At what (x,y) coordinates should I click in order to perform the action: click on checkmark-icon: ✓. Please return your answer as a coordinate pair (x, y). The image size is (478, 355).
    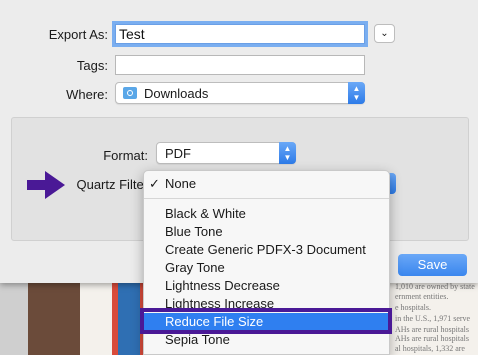
    Looking at the image, I should click on (154, 183).